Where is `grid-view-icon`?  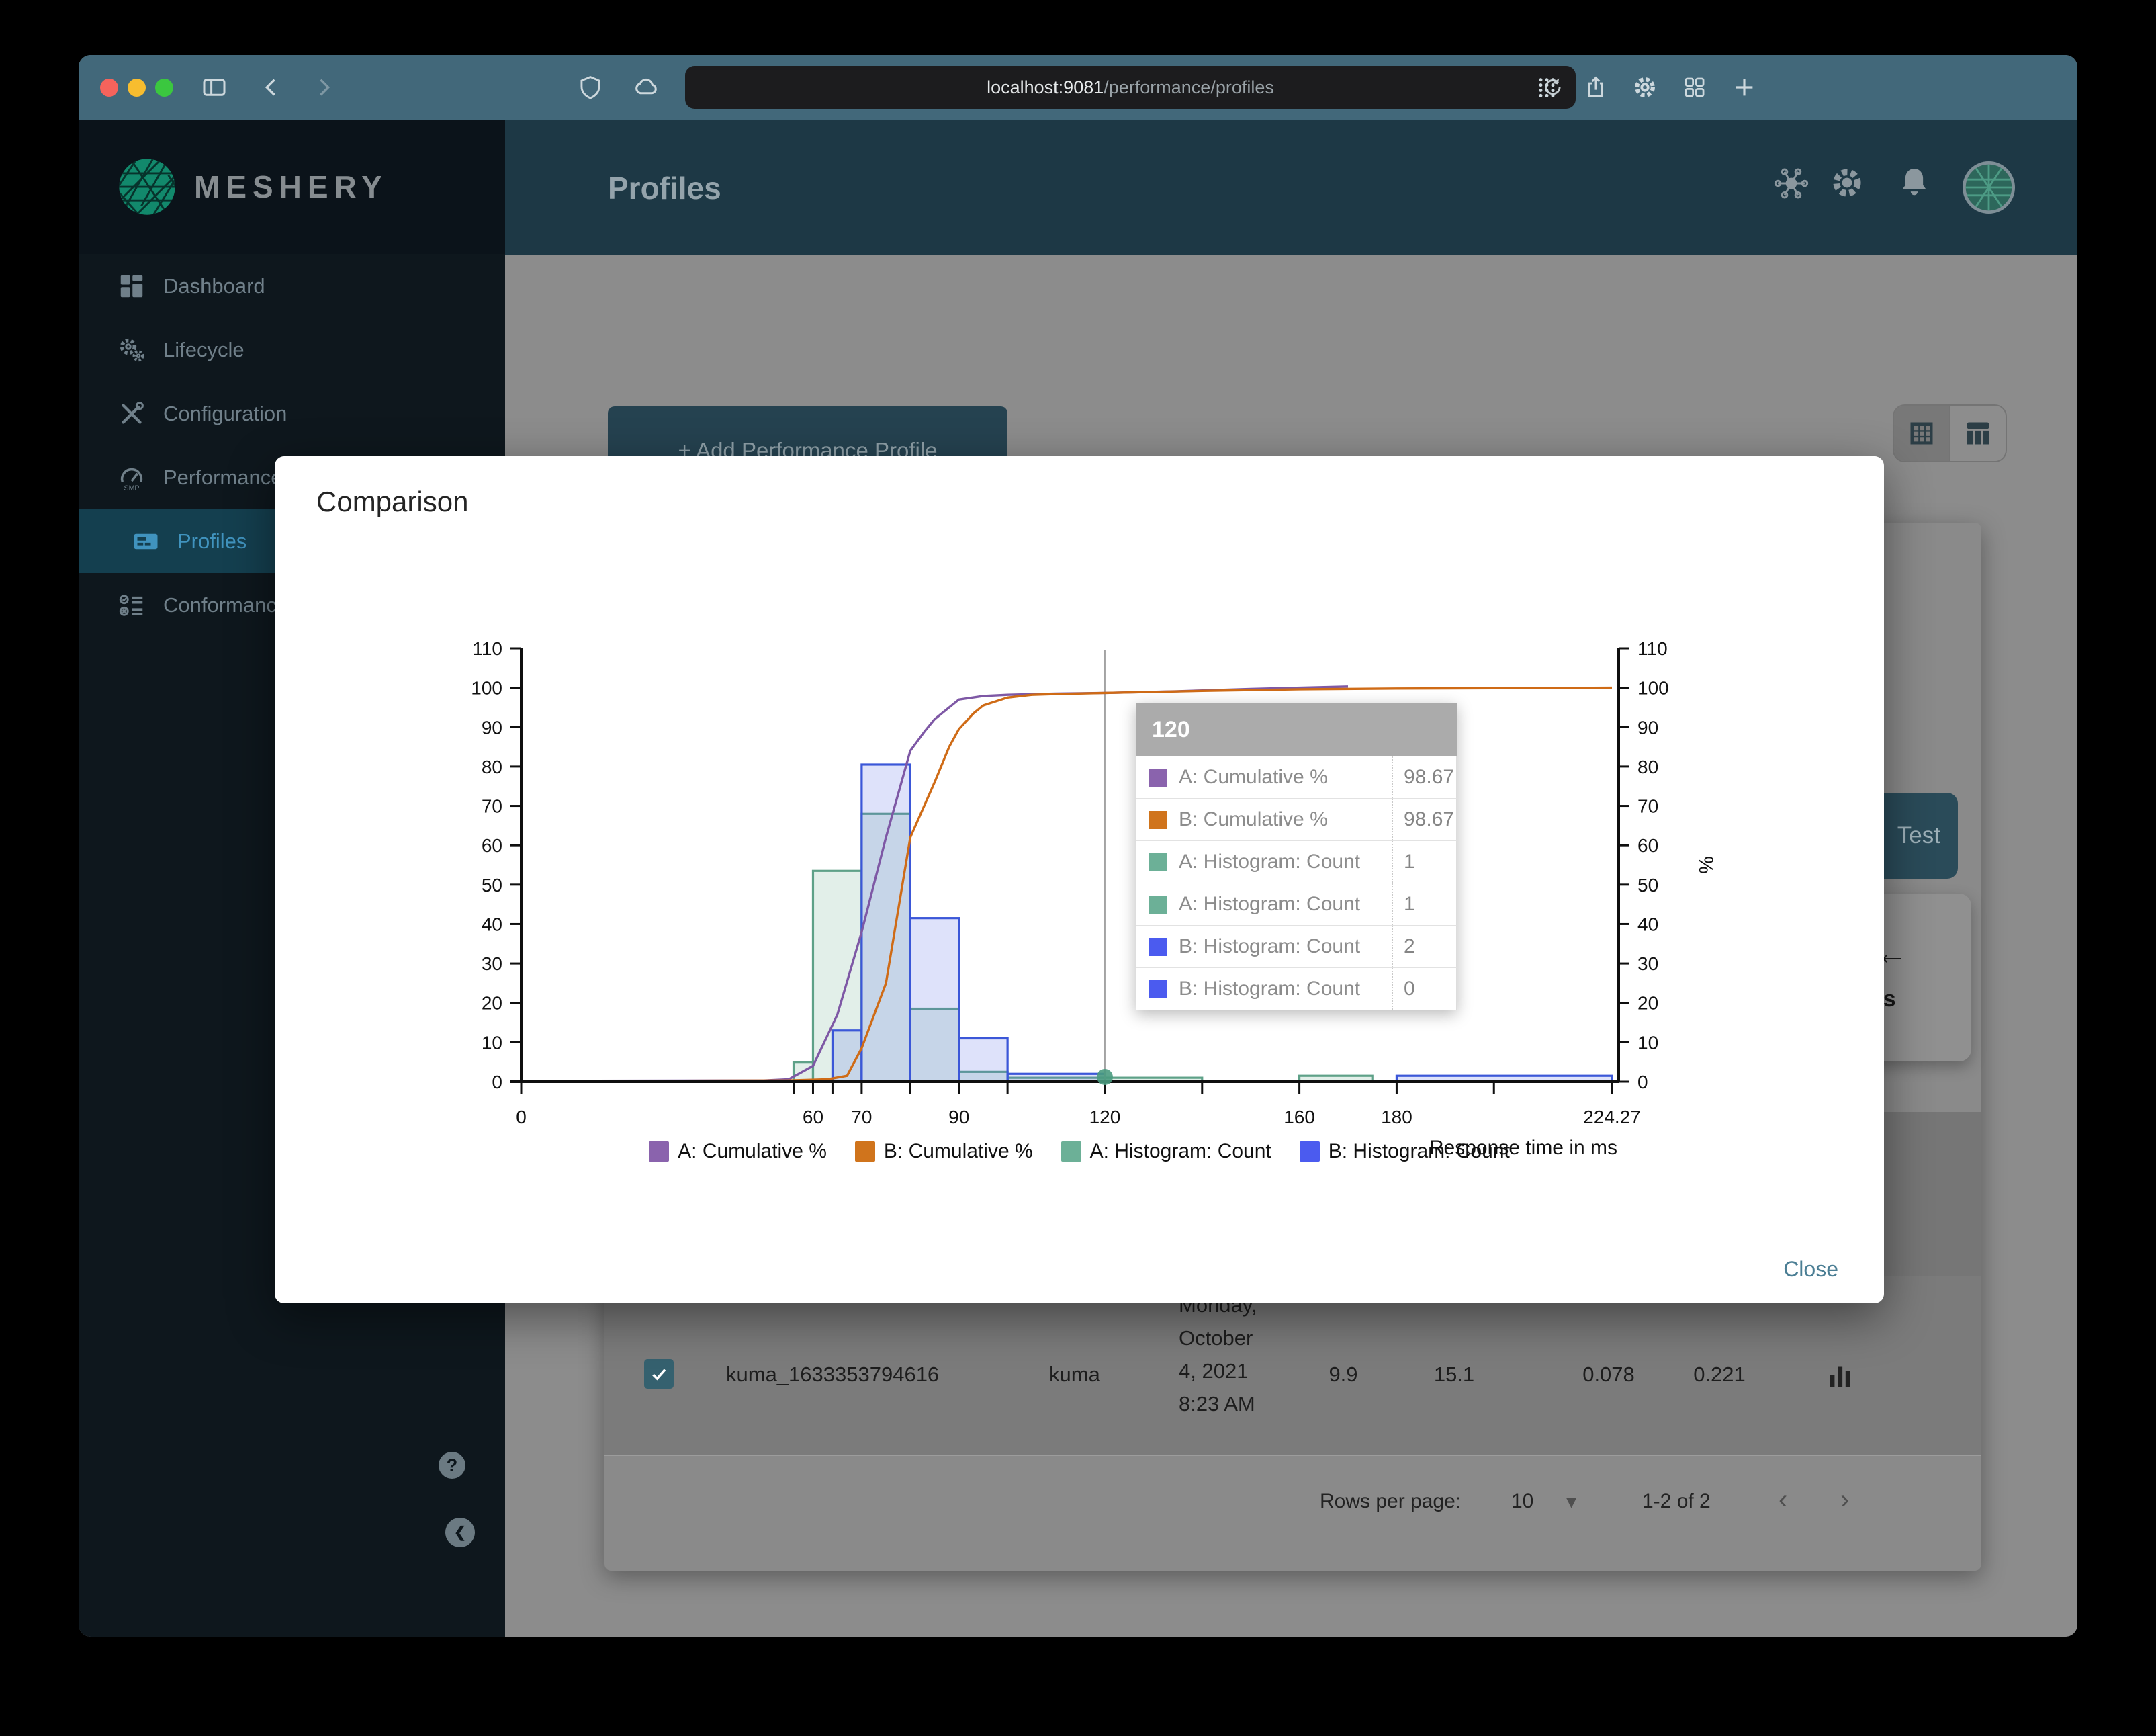
grid-view-icon is located at coordinates (1921, 434).